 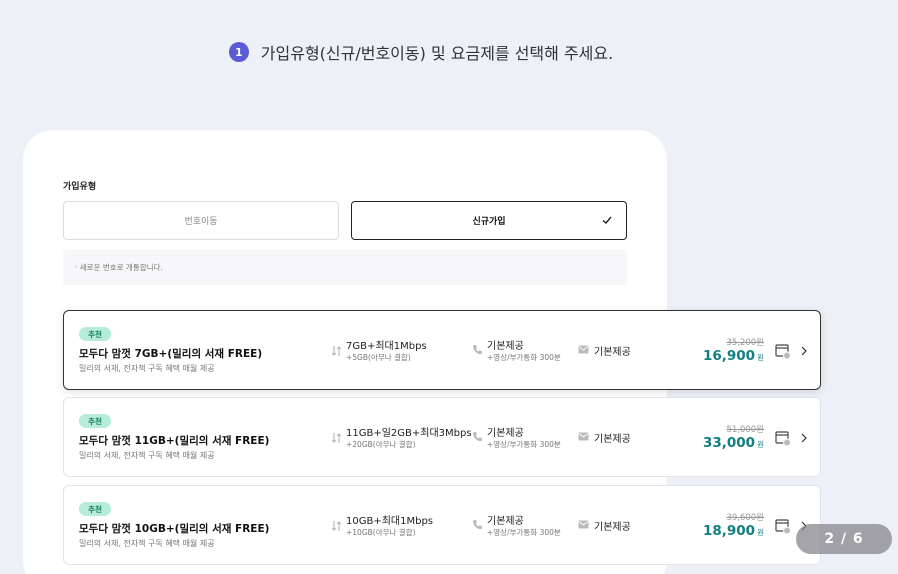 What do you see at coordinates (386, 346) in the screenshot?
I see `plan-data-main: 7GB+최대1Mbps` at bounding box center [386, 346].